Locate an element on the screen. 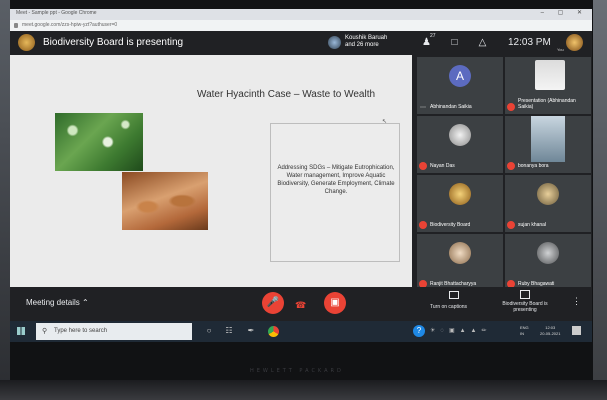  participant-name: bonanya bora is located at coordinates (533, 166).